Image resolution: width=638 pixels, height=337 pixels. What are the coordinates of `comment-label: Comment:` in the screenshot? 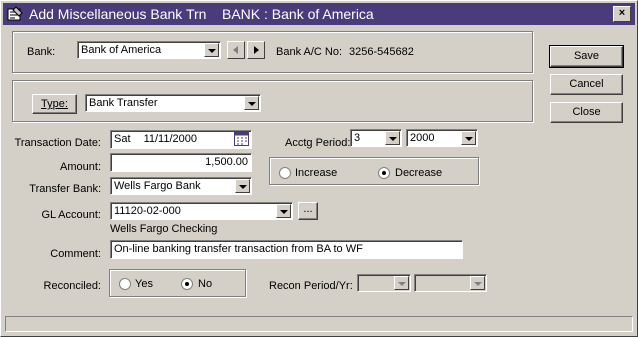 It's located at (75, 254).